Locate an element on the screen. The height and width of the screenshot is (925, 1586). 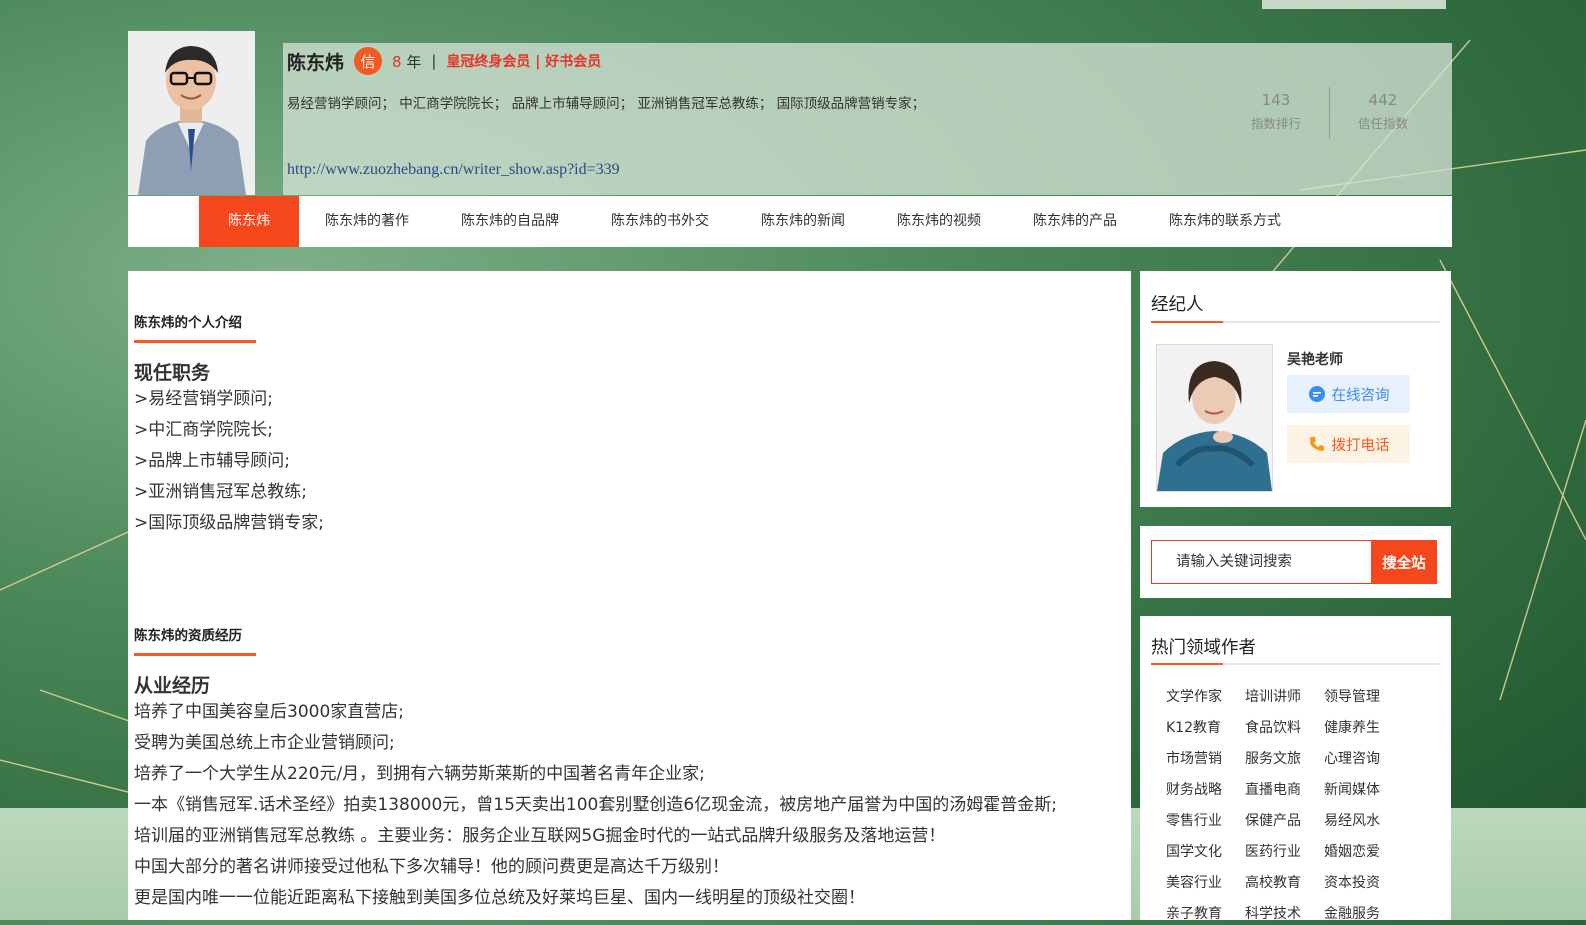
stat-label: 信任指数 is located at coordinates (1382, 123).